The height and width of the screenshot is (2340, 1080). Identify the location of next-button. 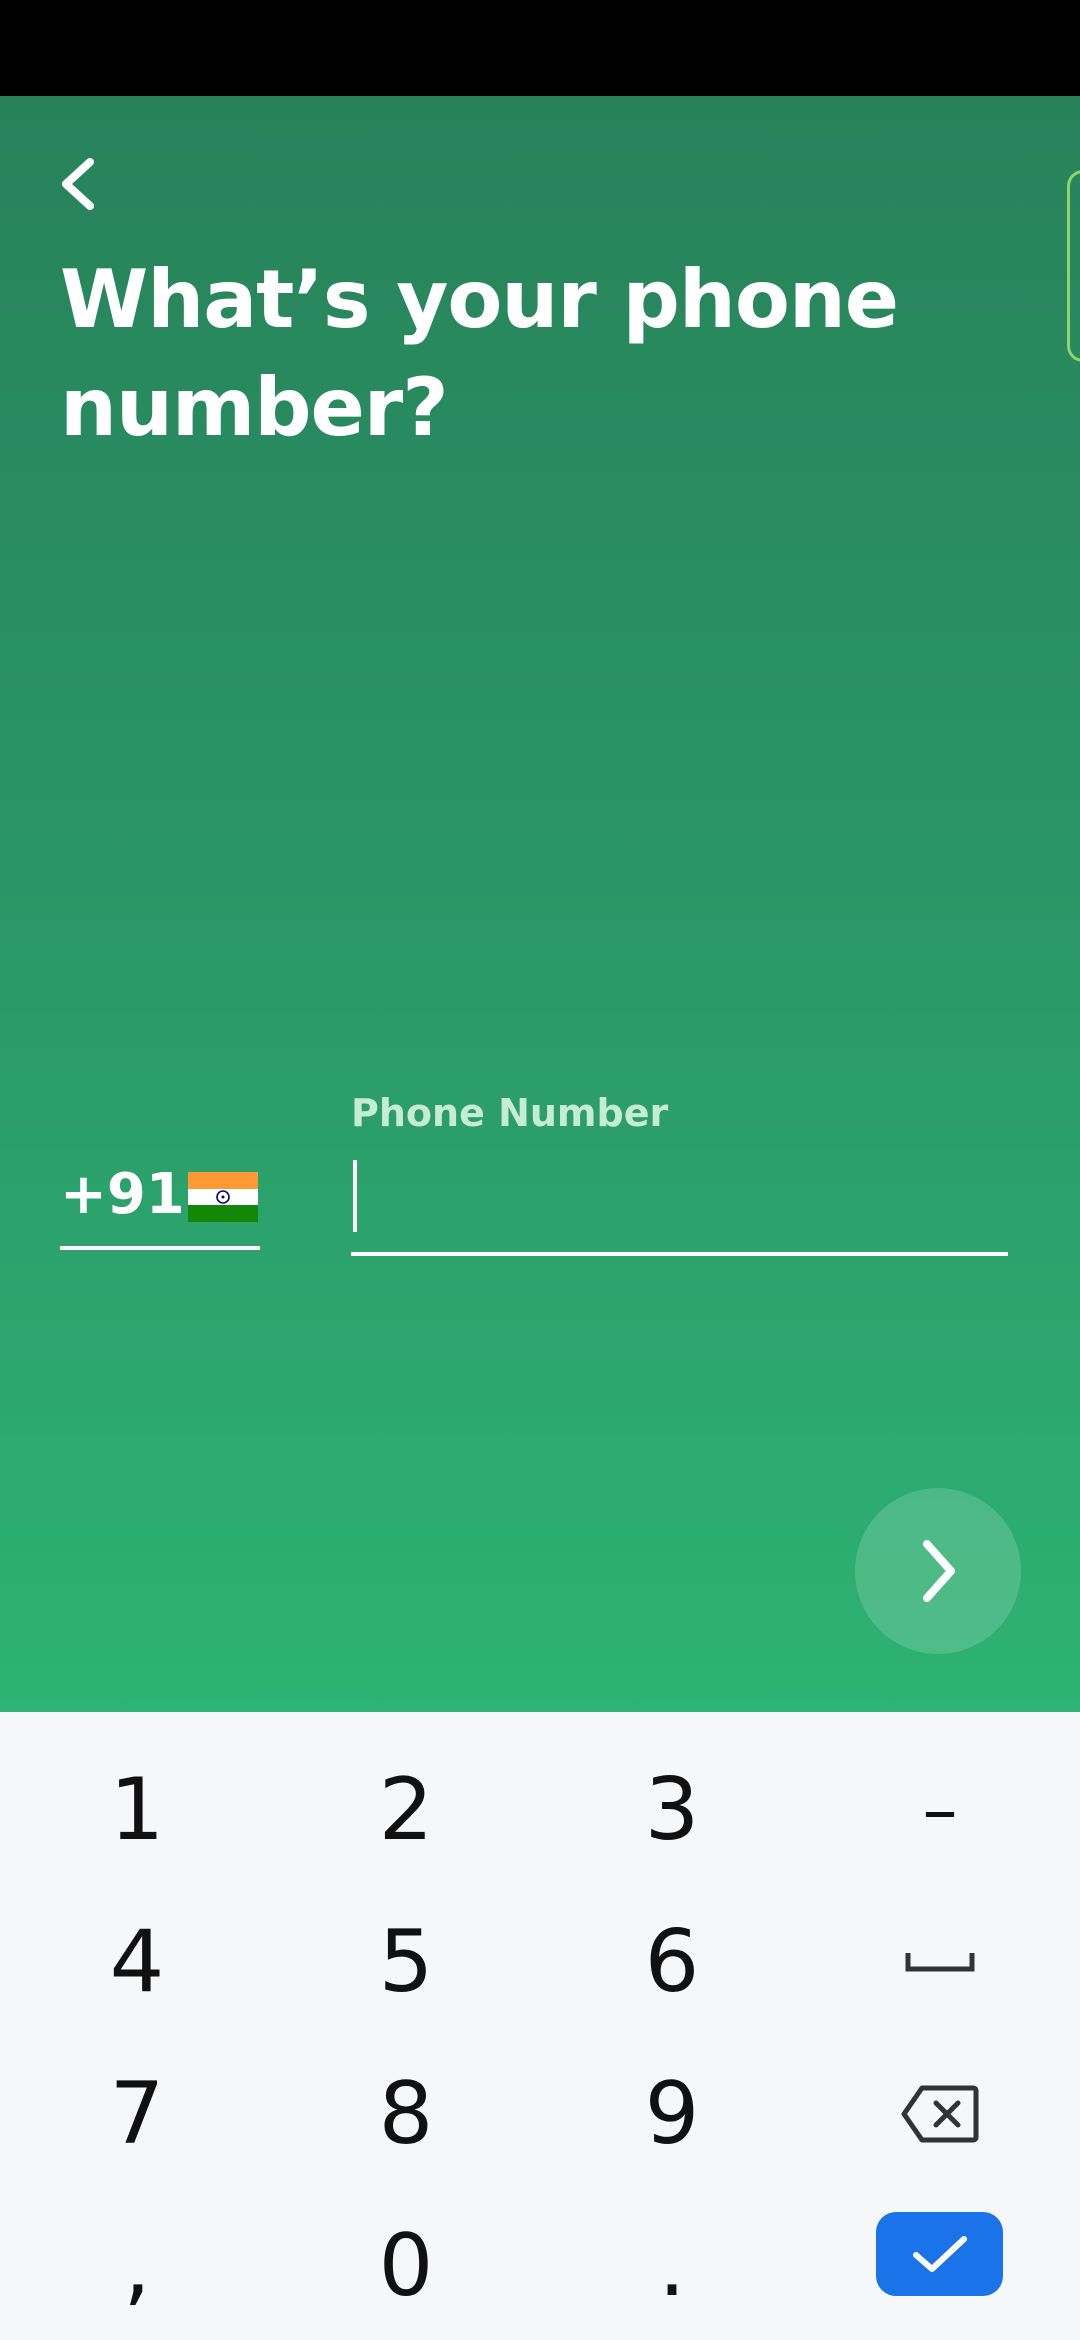
(938, 1571).